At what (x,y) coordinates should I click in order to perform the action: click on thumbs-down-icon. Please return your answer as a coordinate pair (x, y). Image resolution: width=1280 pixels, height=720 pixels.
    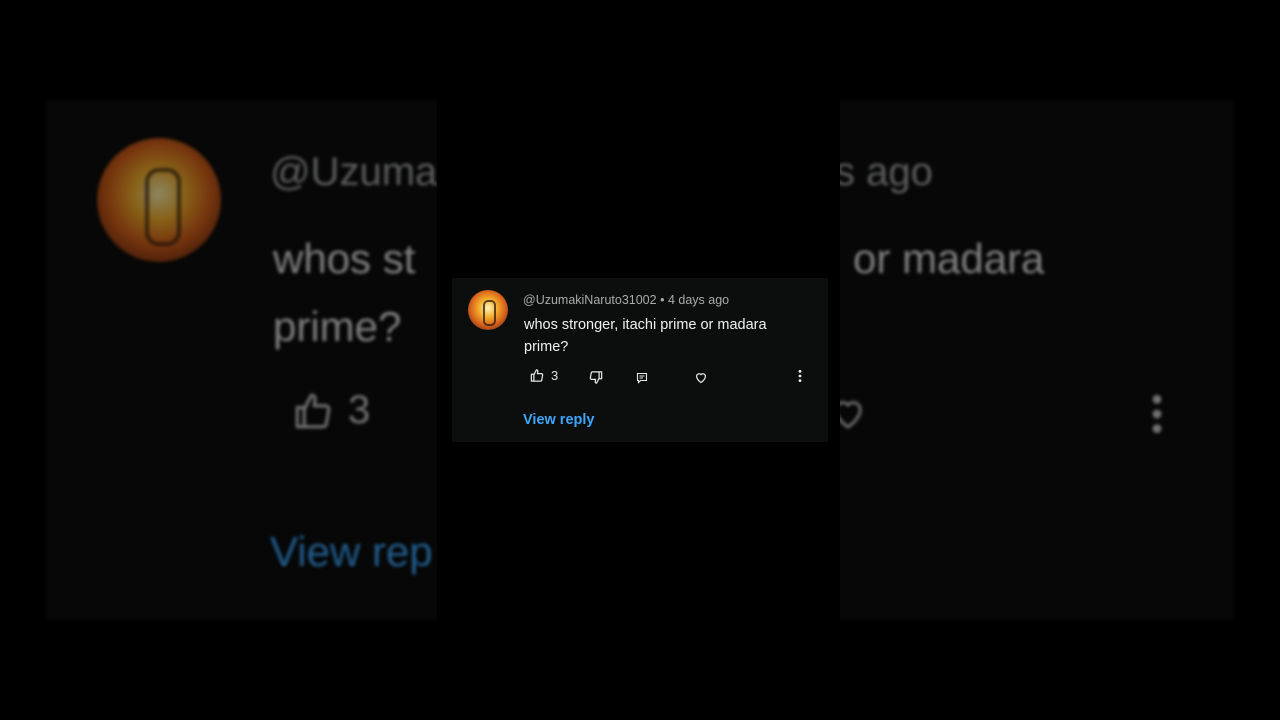
    Looking at the image, I should click on (596, 377).